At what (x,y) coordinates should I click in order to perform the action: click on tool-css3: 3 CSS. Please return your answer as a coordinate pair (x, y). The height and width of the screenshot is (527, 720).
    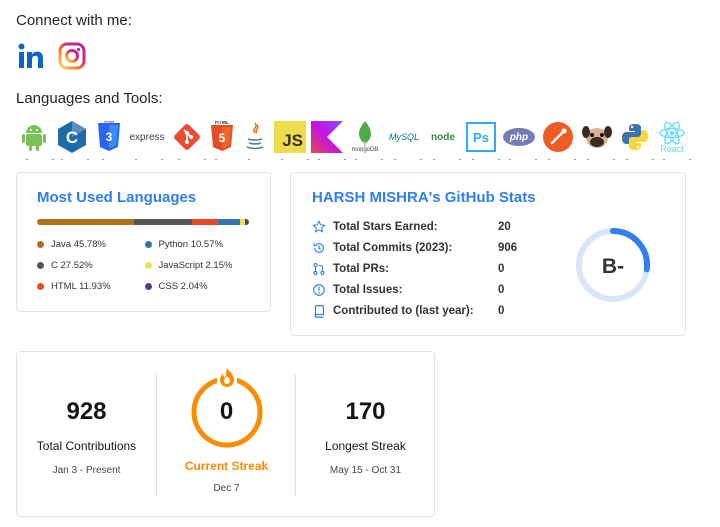
    Looking at the image, I should click on (111, 139).